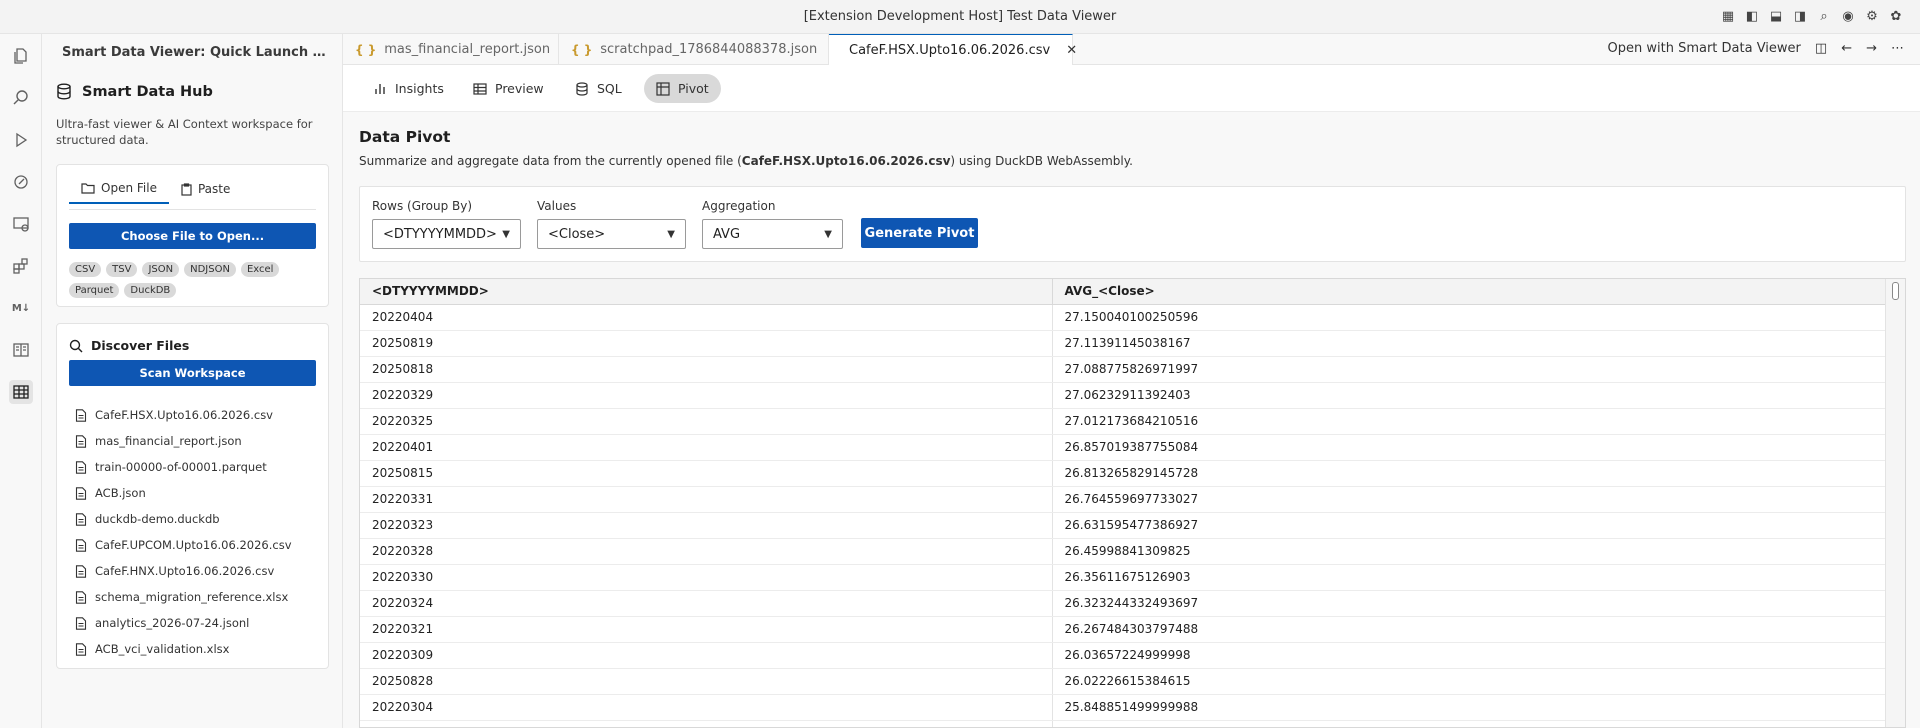 This screenshot has width=1920, height=728. I want to click on rows-control: Rows (Group By) <DTYYYYMMDD> ▼, so click(446, 224).